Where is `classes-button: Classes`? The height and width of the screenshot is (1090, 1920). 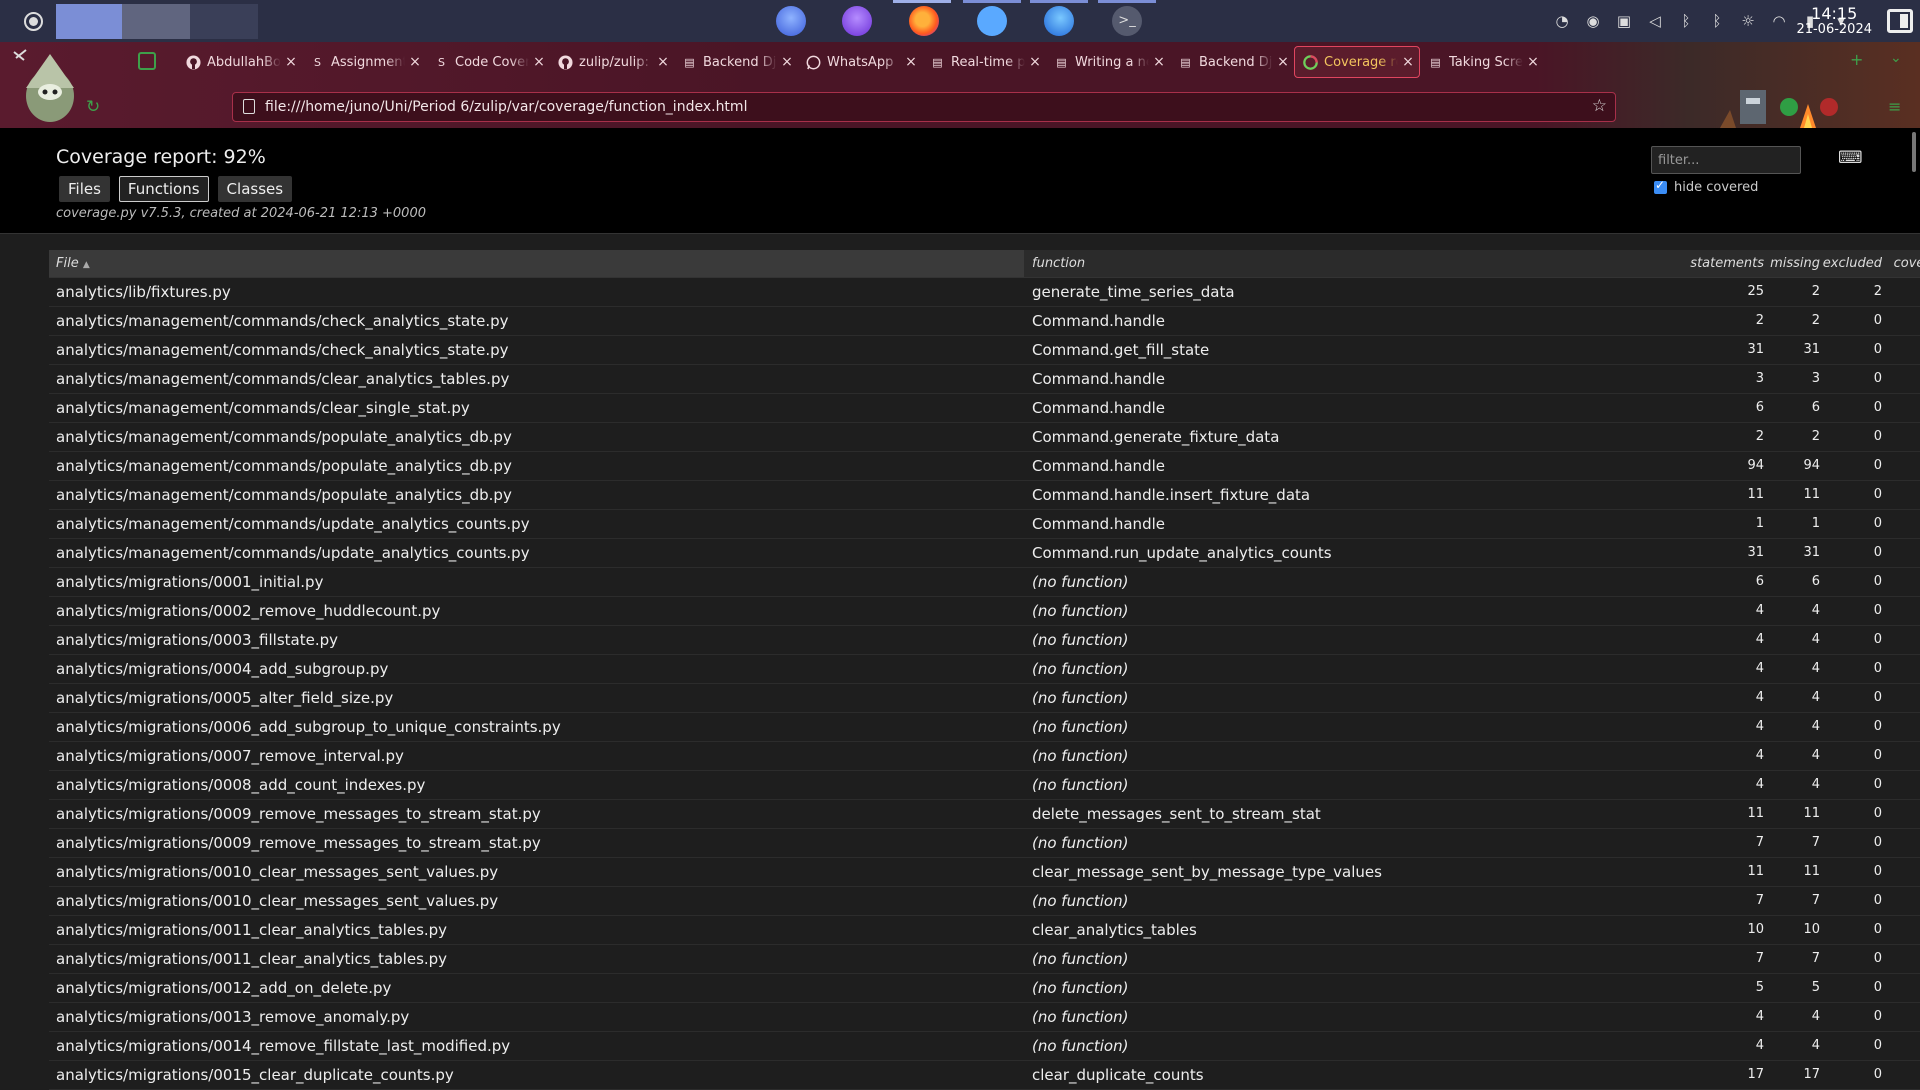 classes-button: Classes is located at coordinates (255, 189).